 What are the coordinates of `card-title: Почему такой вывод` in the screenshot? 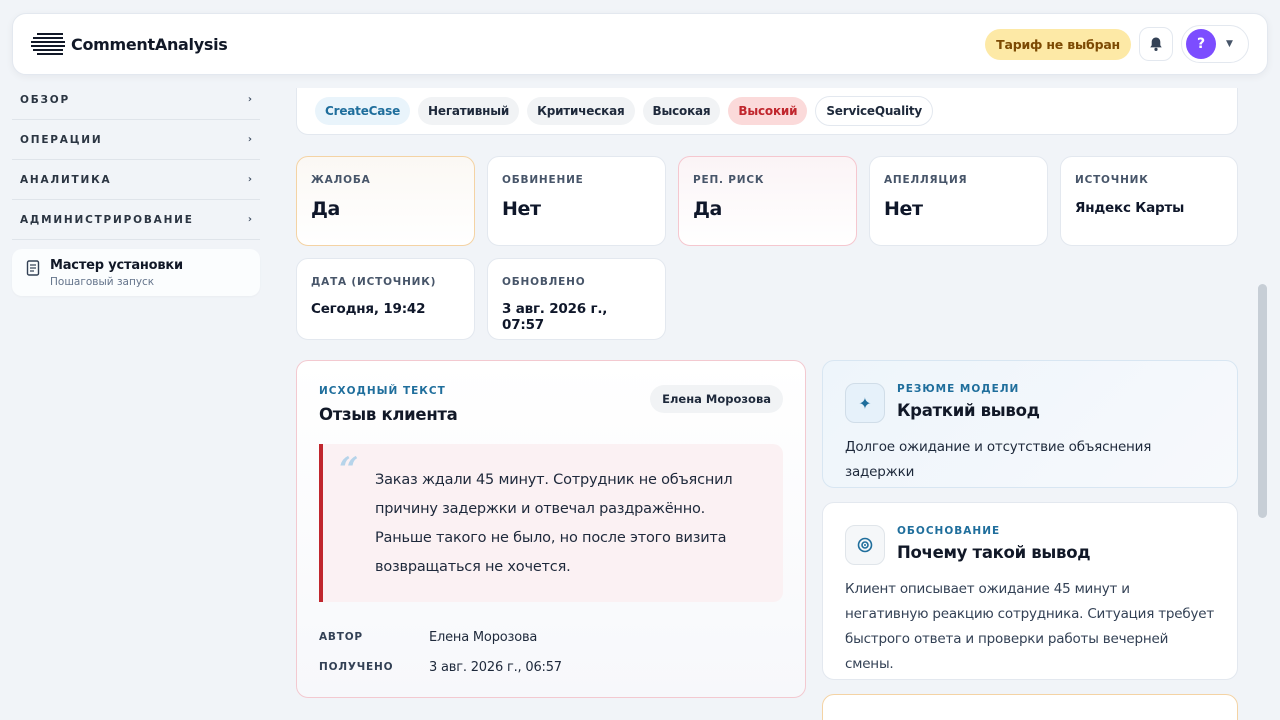 It's located at (994, 552).